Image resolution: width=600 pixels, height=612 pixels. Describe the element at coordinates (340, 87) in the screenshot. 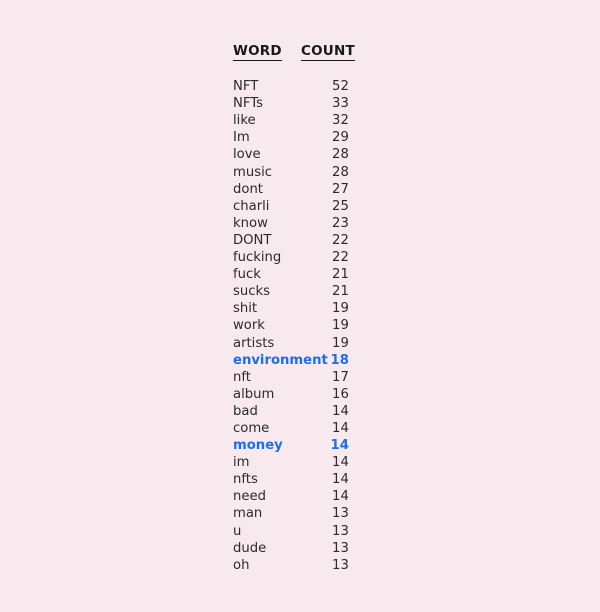

I see `cell-count: 52` at that location.